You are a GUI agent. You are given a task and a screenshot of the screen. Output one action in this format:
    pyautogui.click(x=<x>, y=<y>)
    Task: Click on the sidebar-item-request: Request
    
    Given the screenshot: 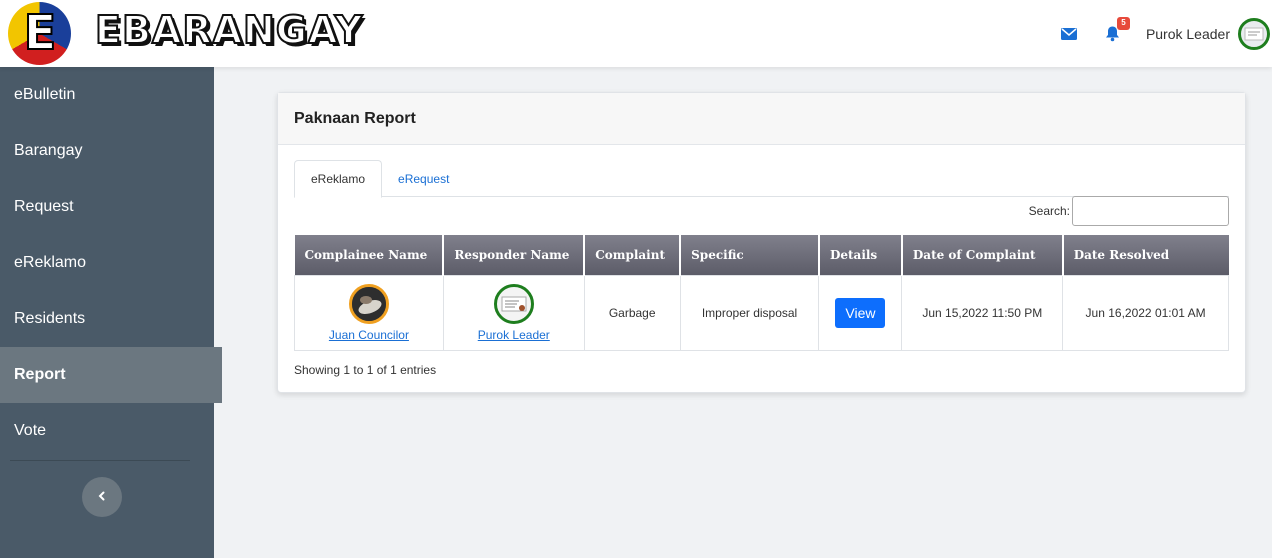 What is the action you would take?
    pyautogui.click(x=107, y=207)
    